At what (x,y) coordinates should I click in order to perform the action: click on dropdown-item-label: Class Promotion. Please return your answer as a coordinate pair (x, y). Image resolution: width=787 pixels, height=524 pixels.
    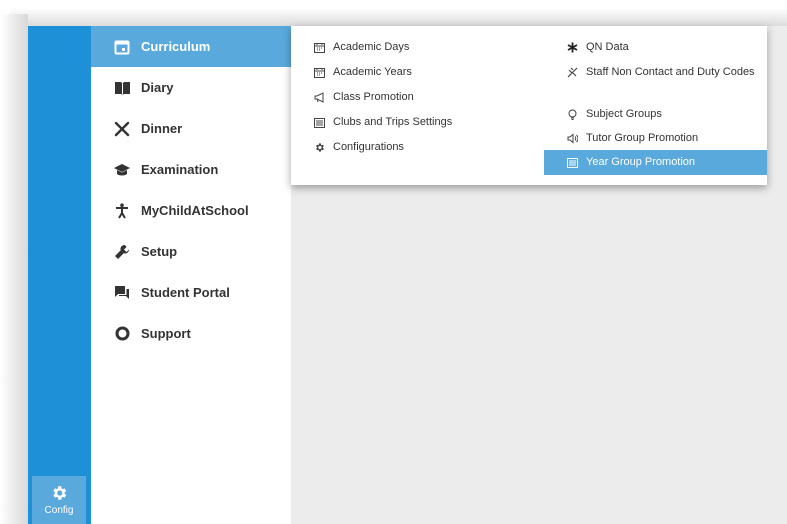
    Looking at the image, I should click on (373, 97).